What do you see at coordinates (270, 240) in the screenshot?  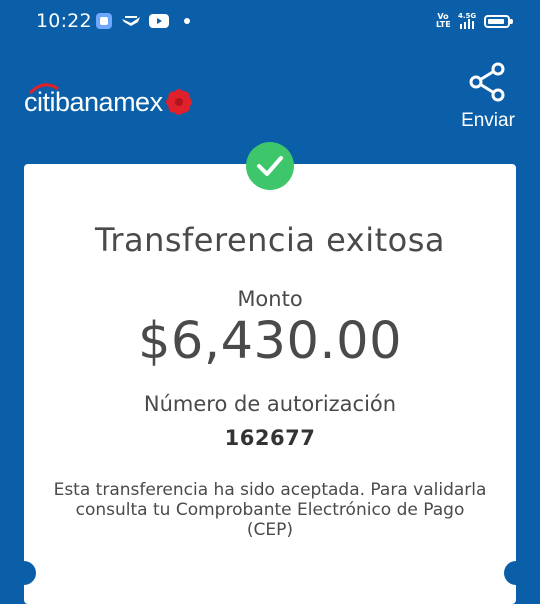 I see `page-title: Transferencia exitosa` at bounding box center [270, 240].